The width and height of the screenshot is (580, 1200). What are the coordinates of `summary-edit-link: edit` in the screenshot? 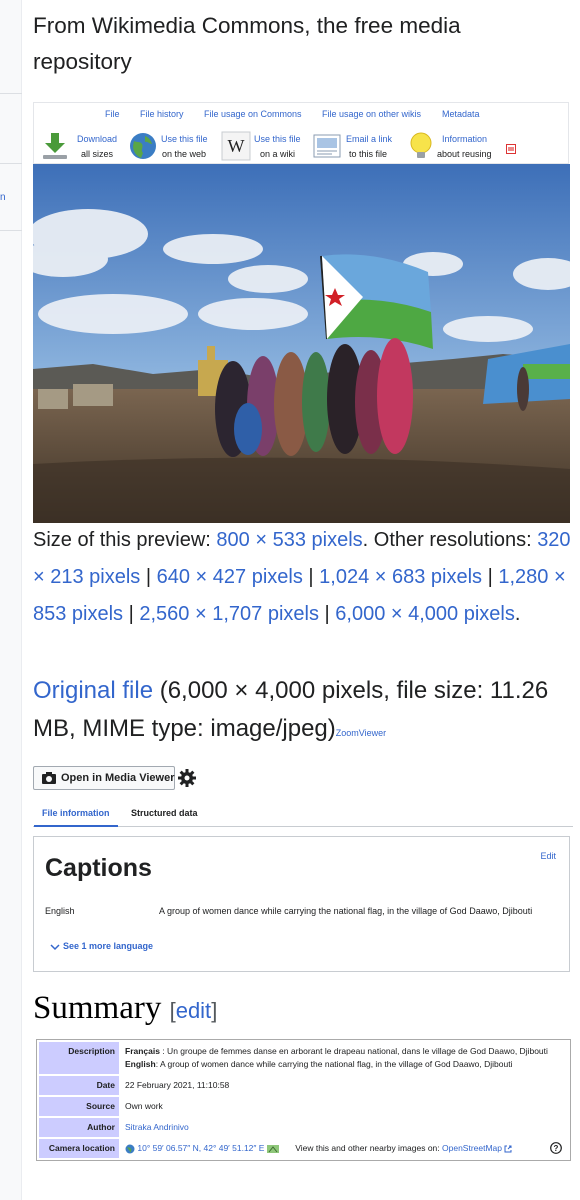 It's located at (193, 1010).